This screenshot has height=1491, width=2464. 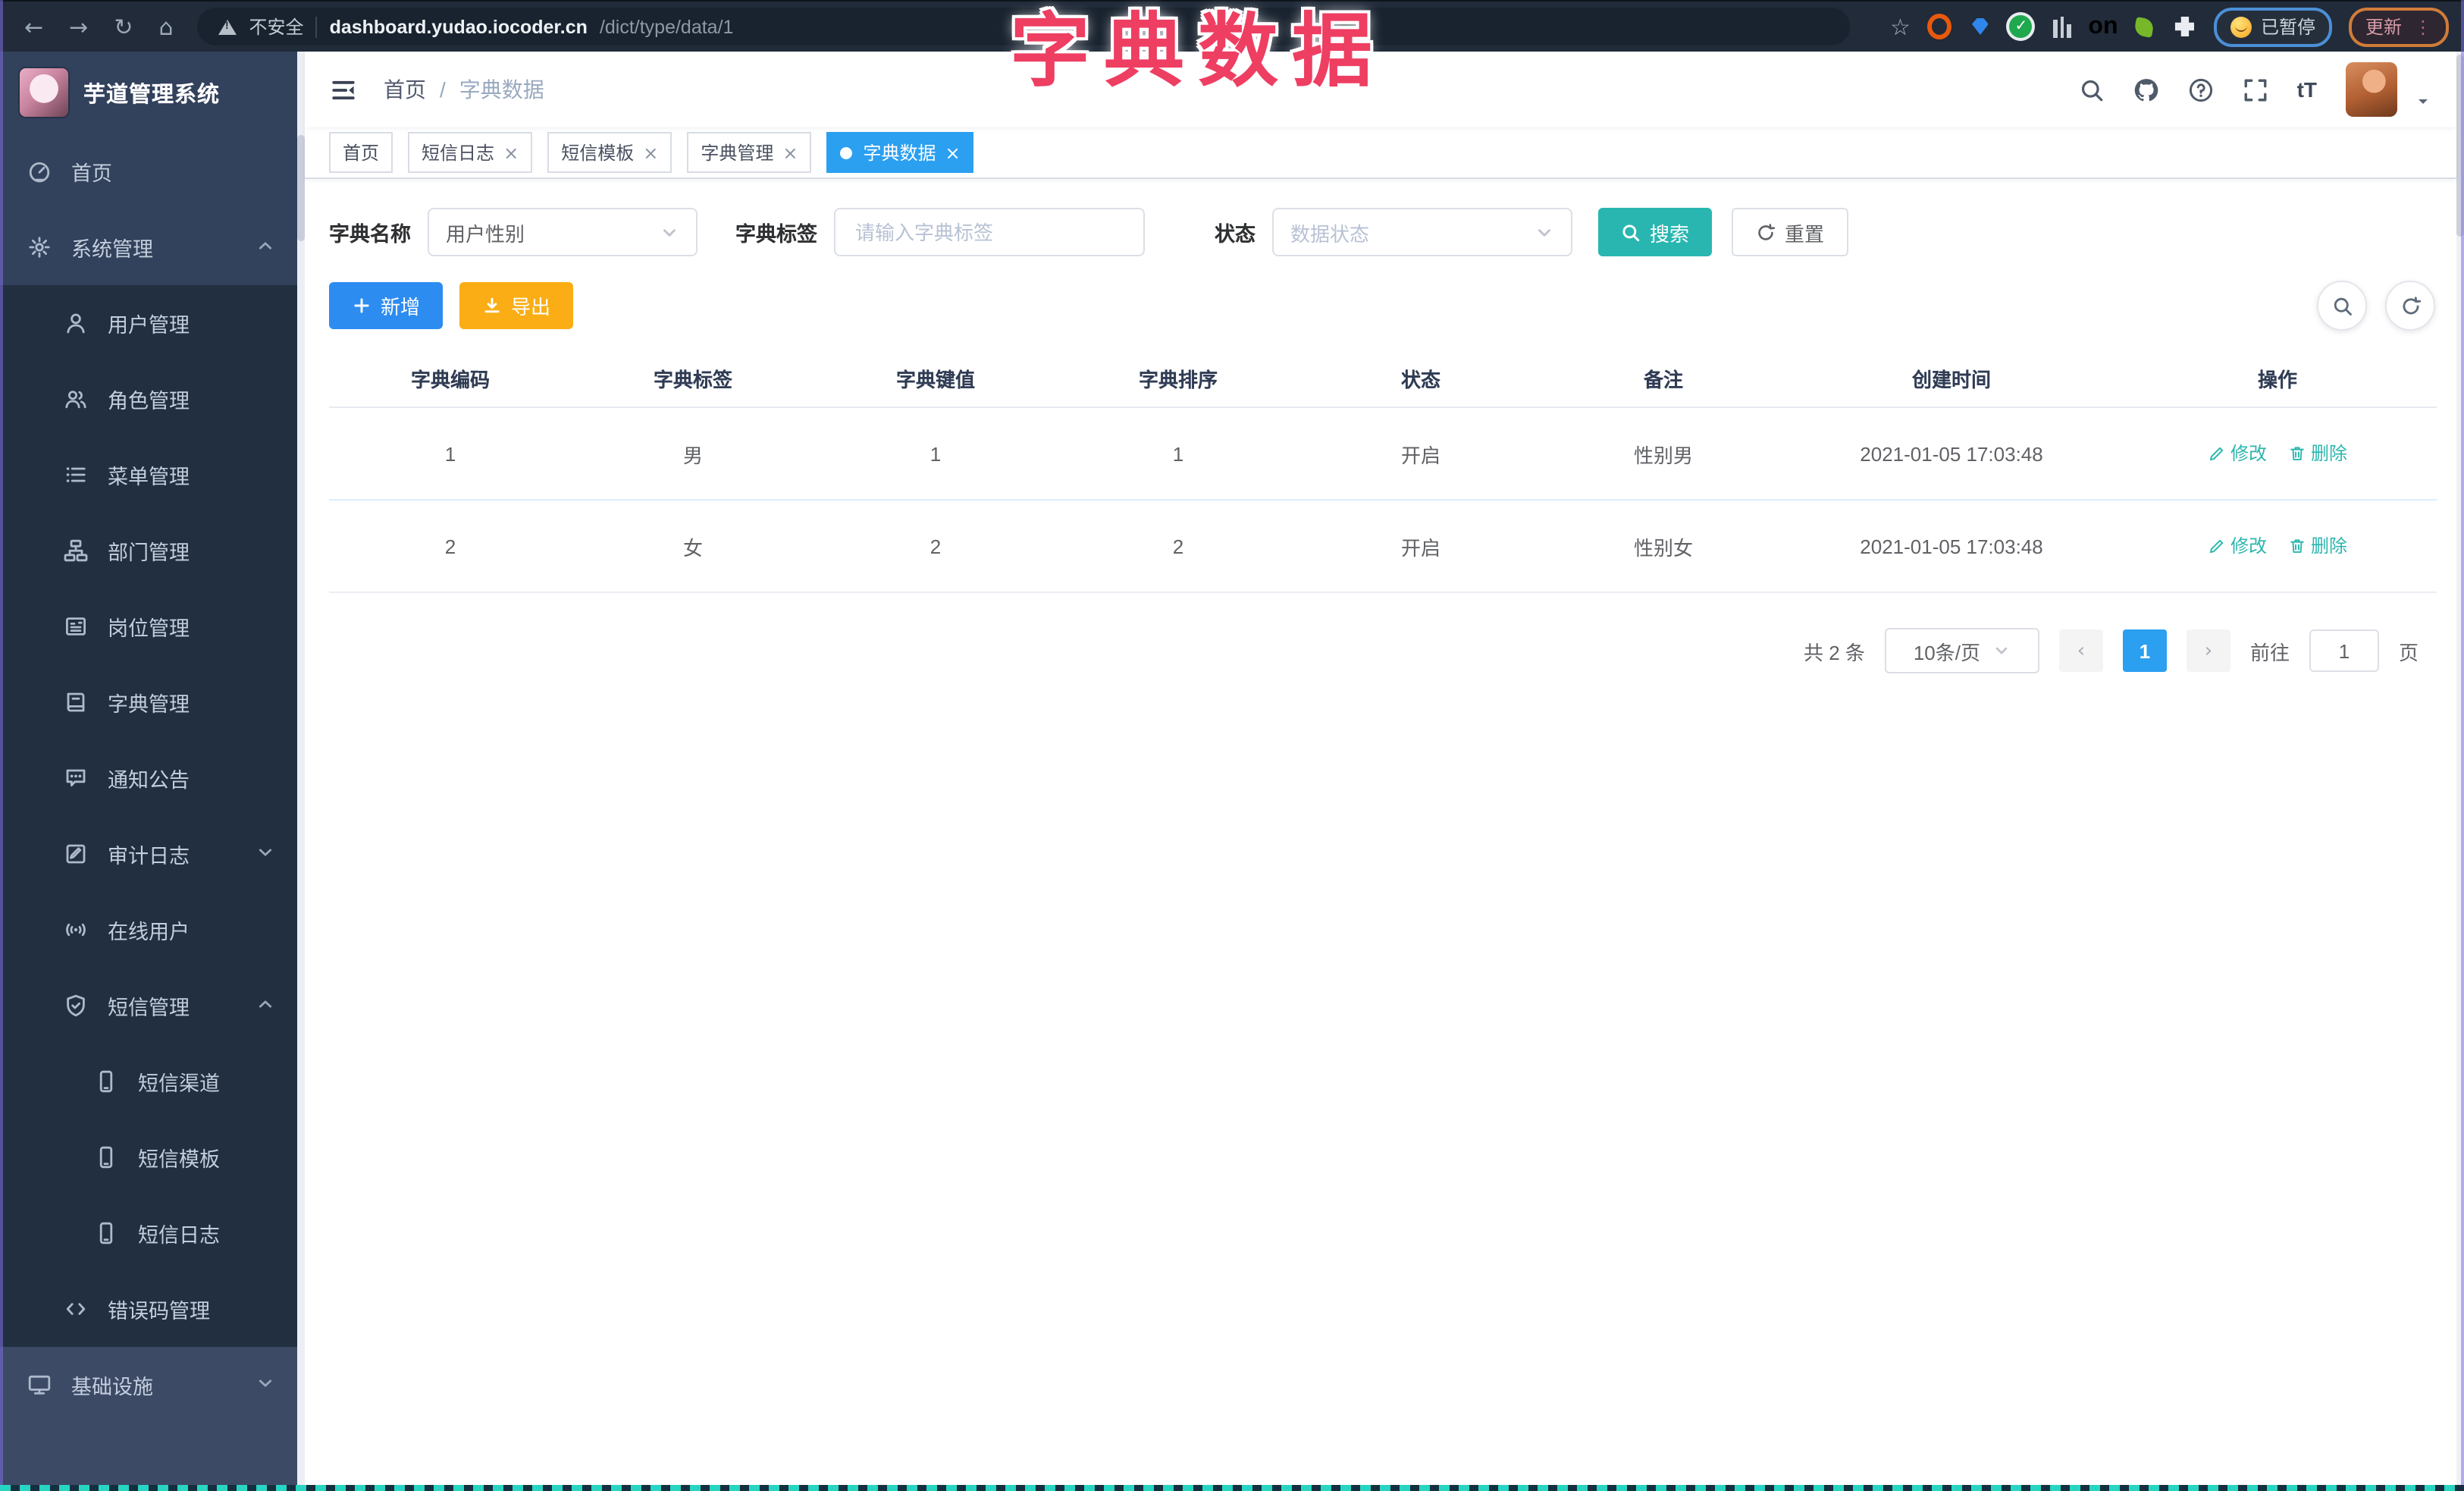 I want to click on sidebar-item-8: 通知公告, so click(x=148, y=778).